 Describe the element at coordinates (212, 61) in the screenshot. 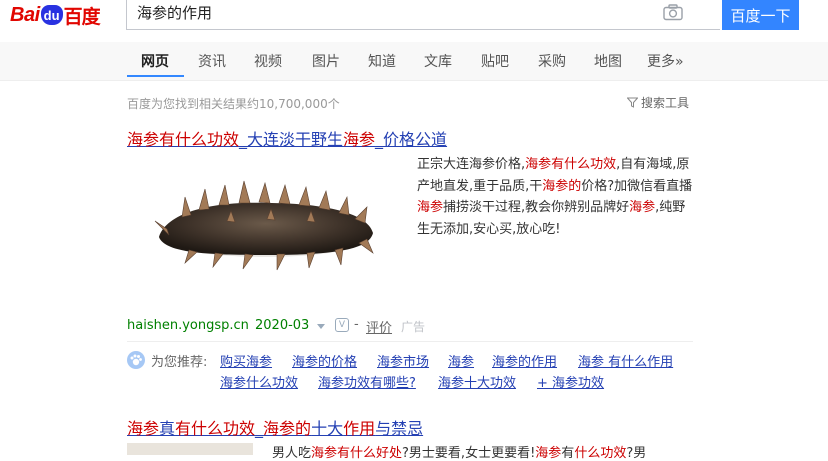

I see `tab-news: 资讯` at that location.